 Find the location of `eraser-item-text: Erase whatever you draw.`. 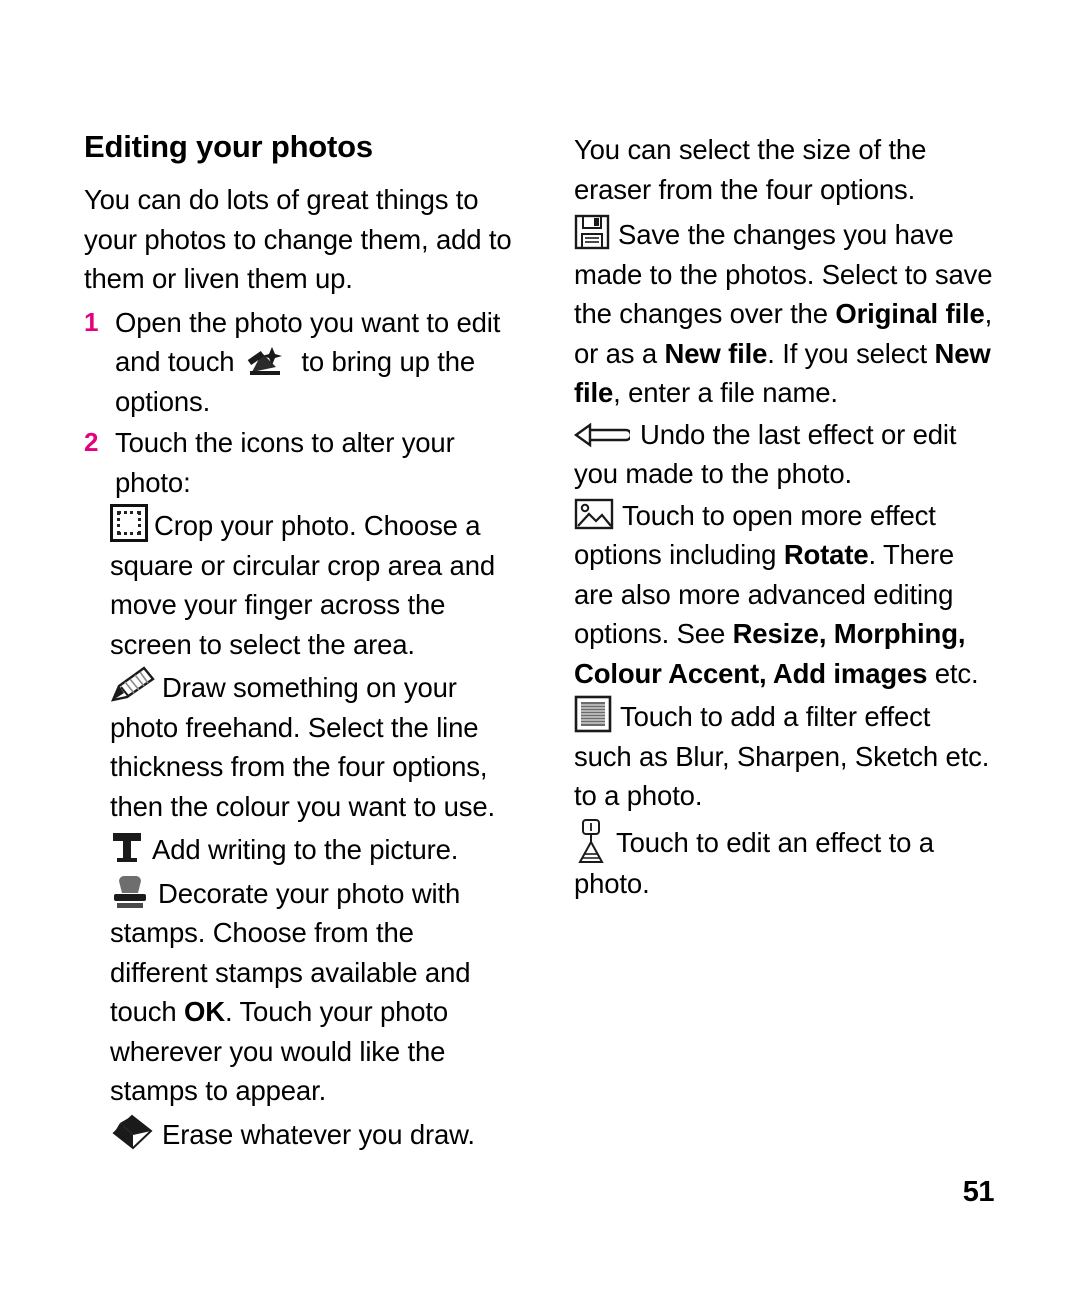

eraser-item-text: Erase whatever you draw. is located at coordinates (318, 1134).